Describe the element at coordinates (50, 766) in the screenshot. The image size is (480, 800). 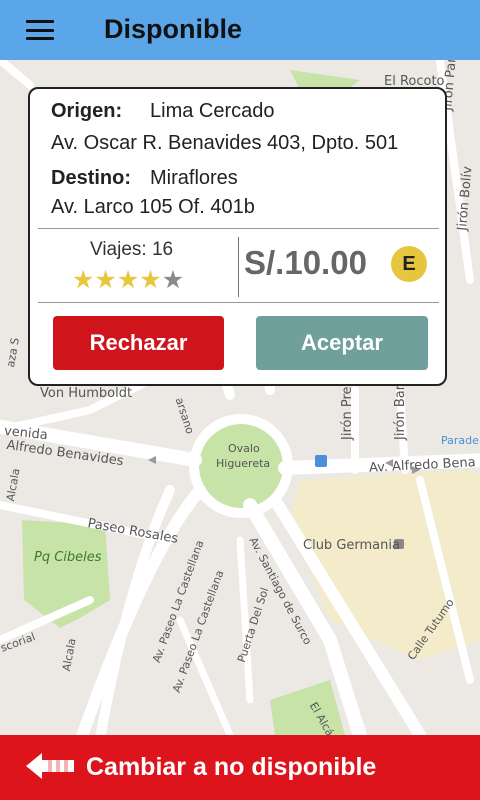
I see `arrow-left-icon` at that location.